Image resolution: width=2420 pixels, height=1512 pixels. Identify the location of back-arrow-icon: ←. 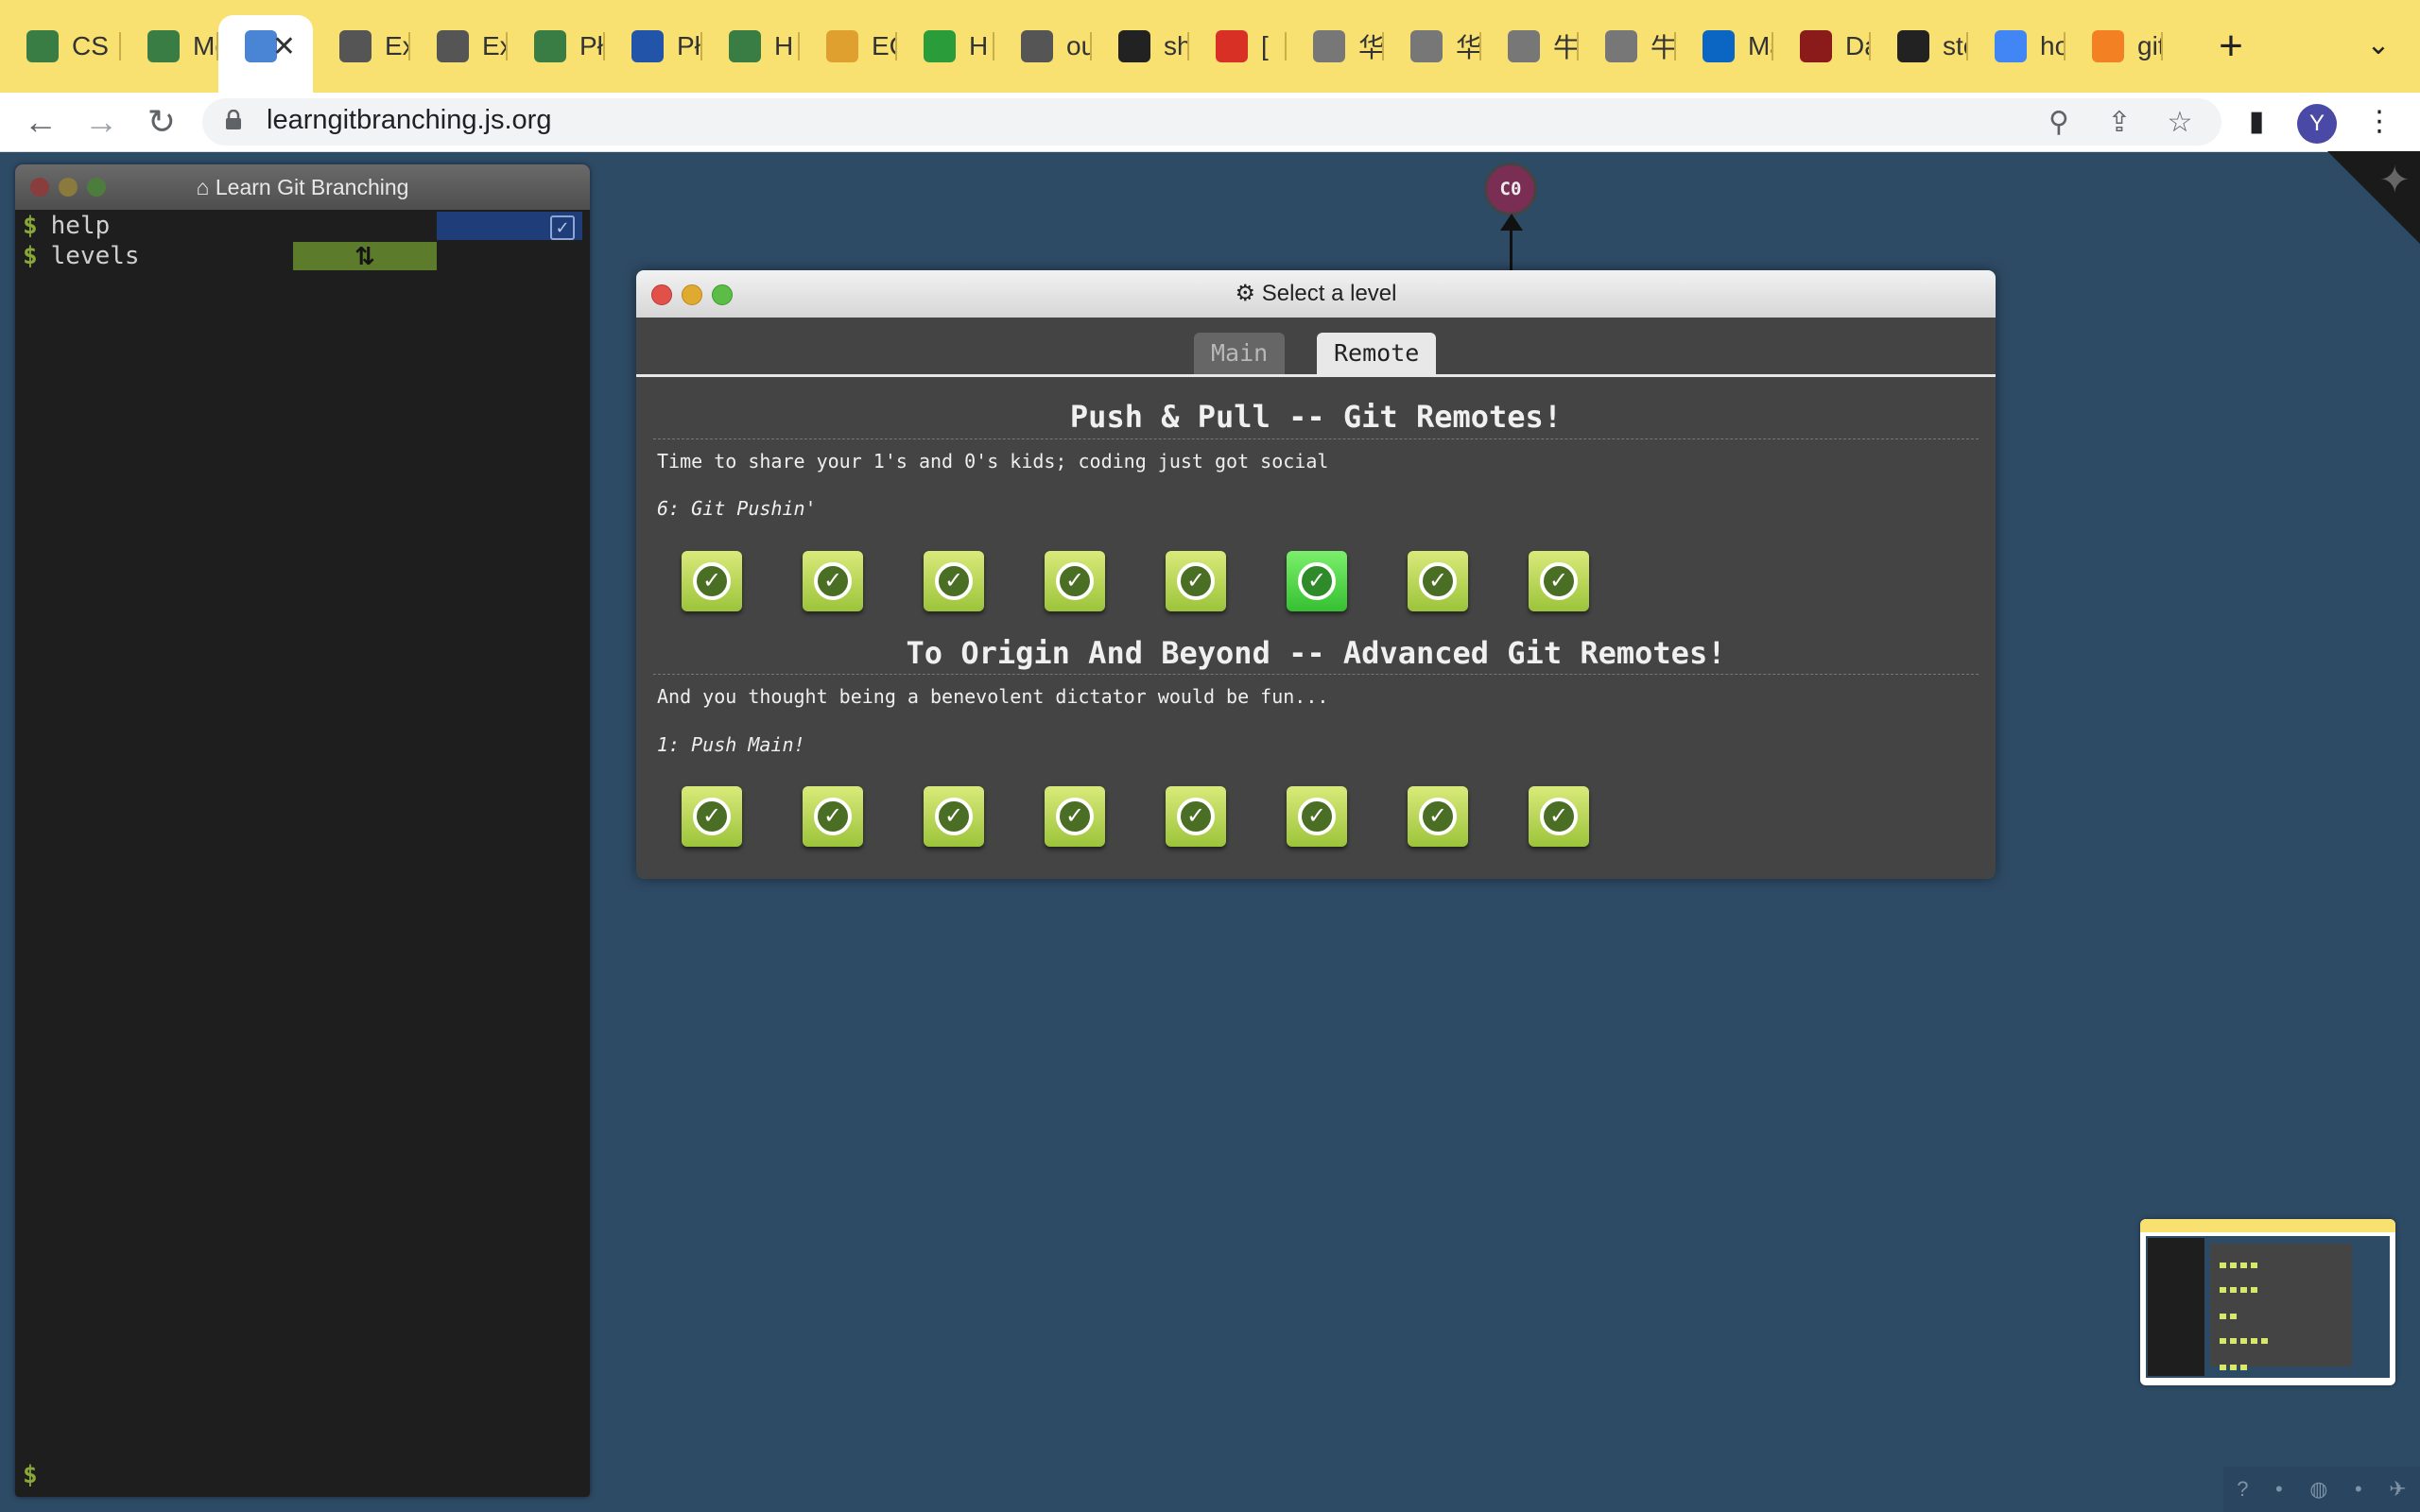
(40, 122).